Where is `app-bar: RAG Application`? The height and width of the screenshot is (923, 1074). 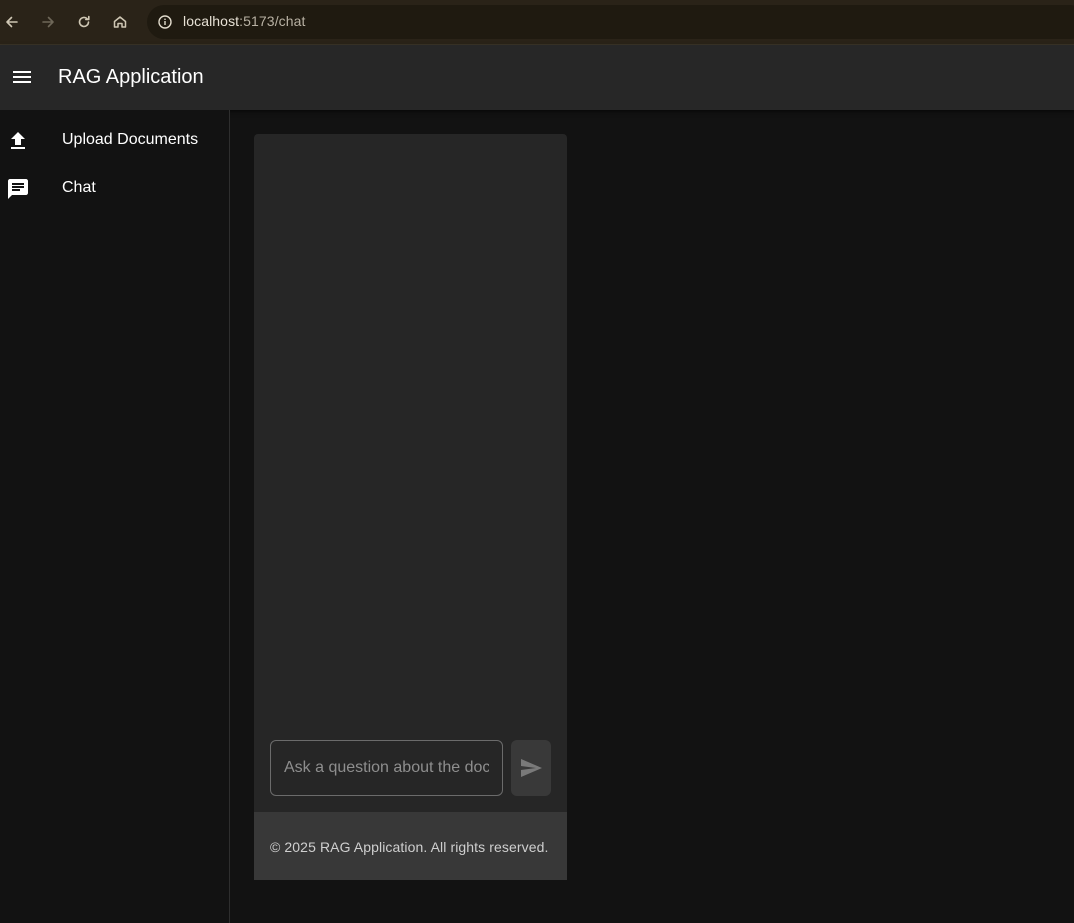 app-bar: RAG Application is located at coordinates (537, 77).